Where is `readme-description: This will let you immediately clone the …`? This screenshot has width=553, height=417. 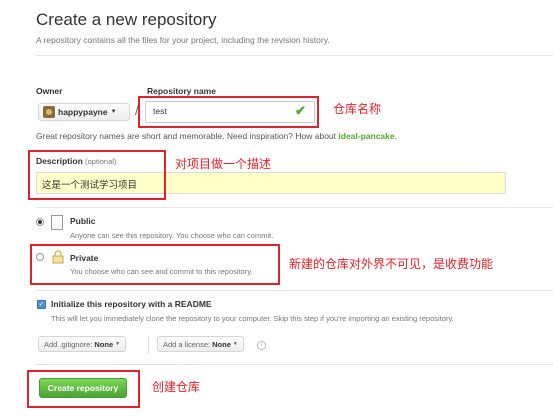
readme-description: This will let you immediately clone the … is located at coordinates (252, 318).